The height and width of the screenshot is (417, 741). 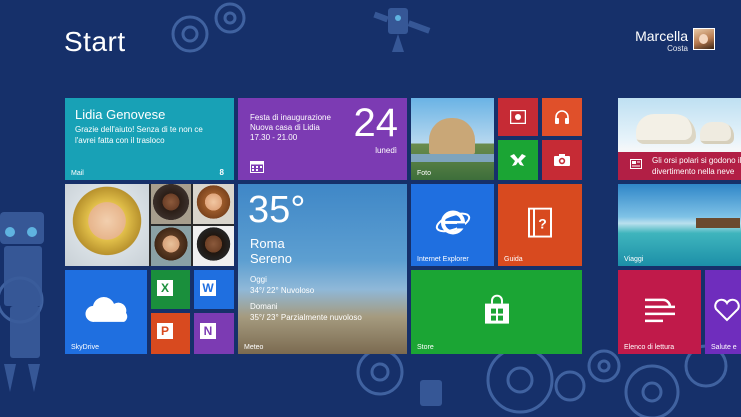 I want to click on travel-tile: Viaggi, so click(x=679, y=225).